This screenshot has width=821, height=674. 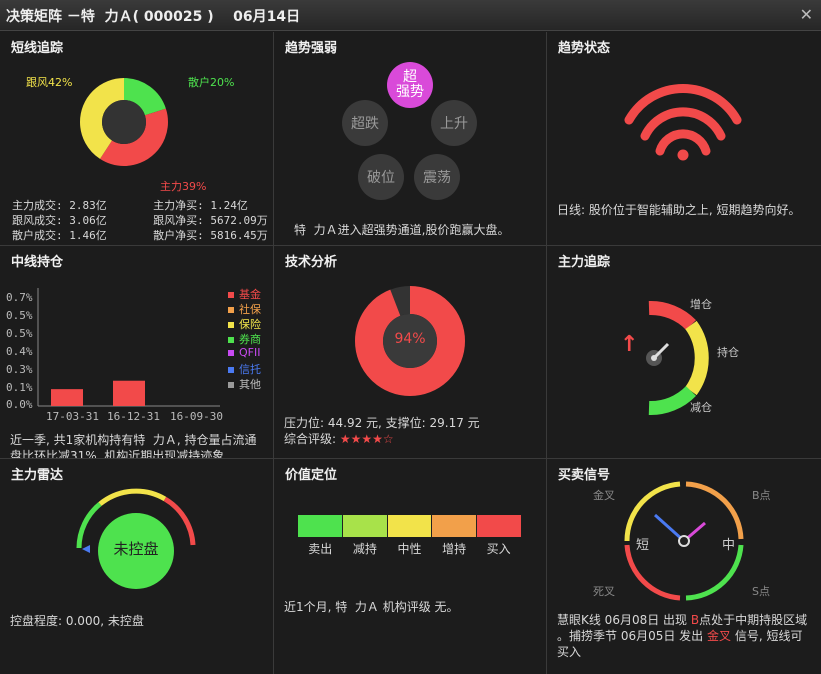 What do you see at coordinates (196, 416) in the screenshot?
I see `x-tick: 16-09-30` at bounding box center [196, 416].